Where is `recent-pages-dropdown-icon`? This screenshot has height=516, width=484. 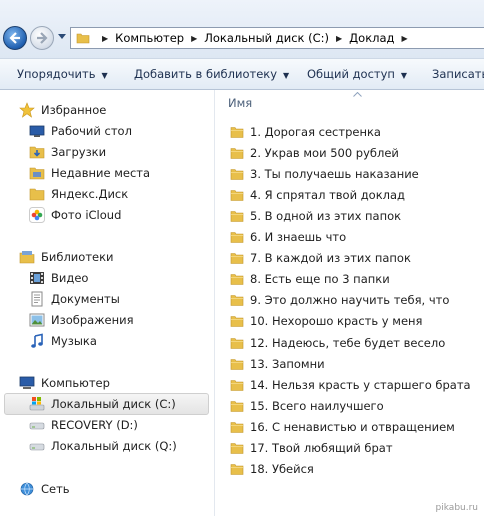
recent-pages-dropdown-icon is located at coordinates (62, 37).